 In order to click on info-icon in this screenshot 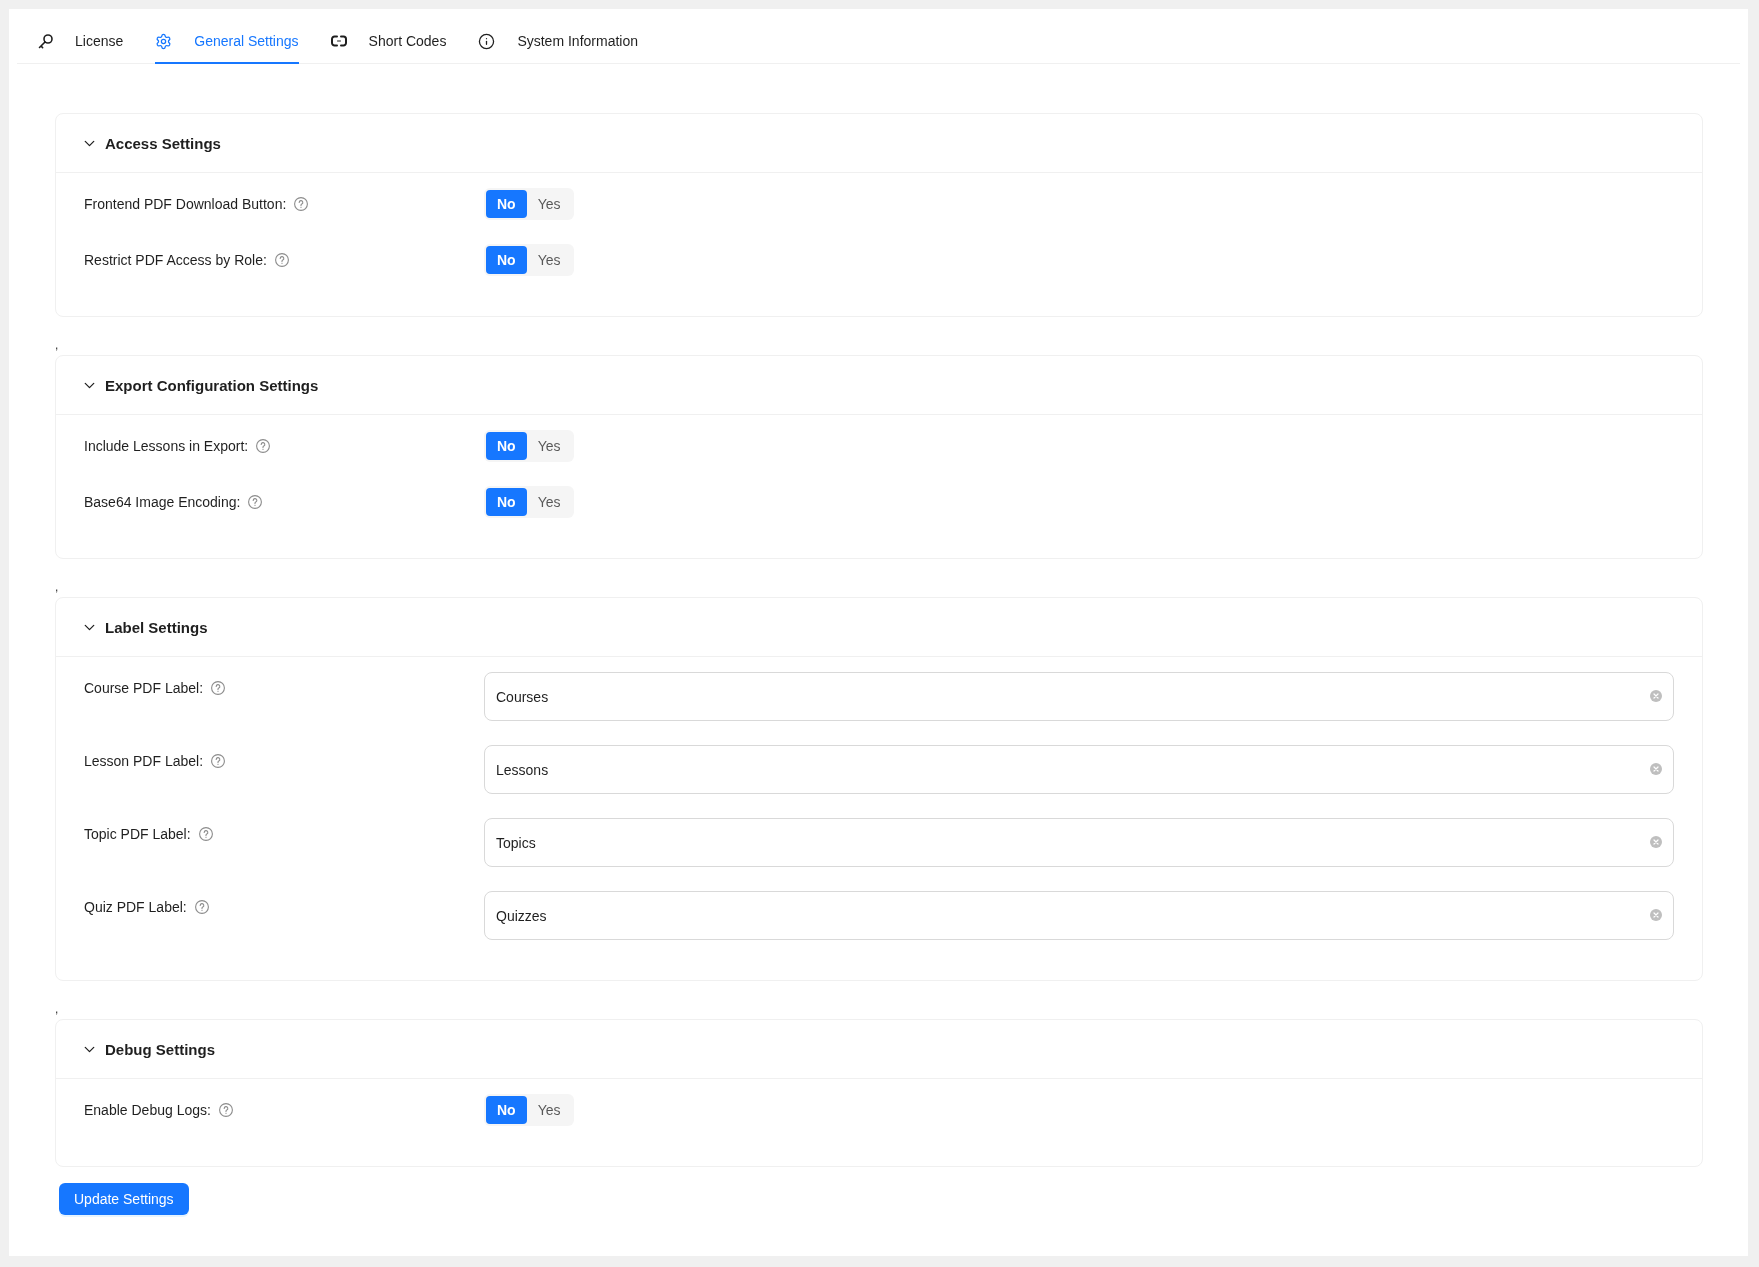, I will do `click(487, 41)`.